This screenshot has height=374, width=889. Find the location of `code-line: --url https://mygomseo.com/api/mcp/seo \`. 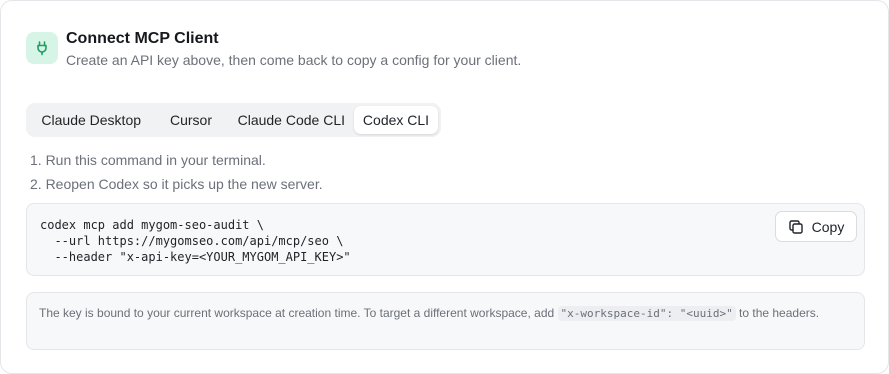

code-line: --url https://mygomseo.com/api/mcp/seo \ is located at coordinates (192, 241).